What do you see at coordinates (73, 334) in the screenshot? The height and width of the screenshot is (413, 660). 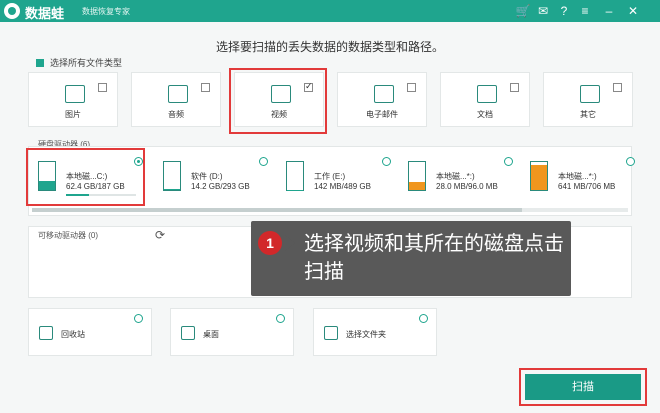 I see `location-label: 回收站` at bounding box center [73, 334].